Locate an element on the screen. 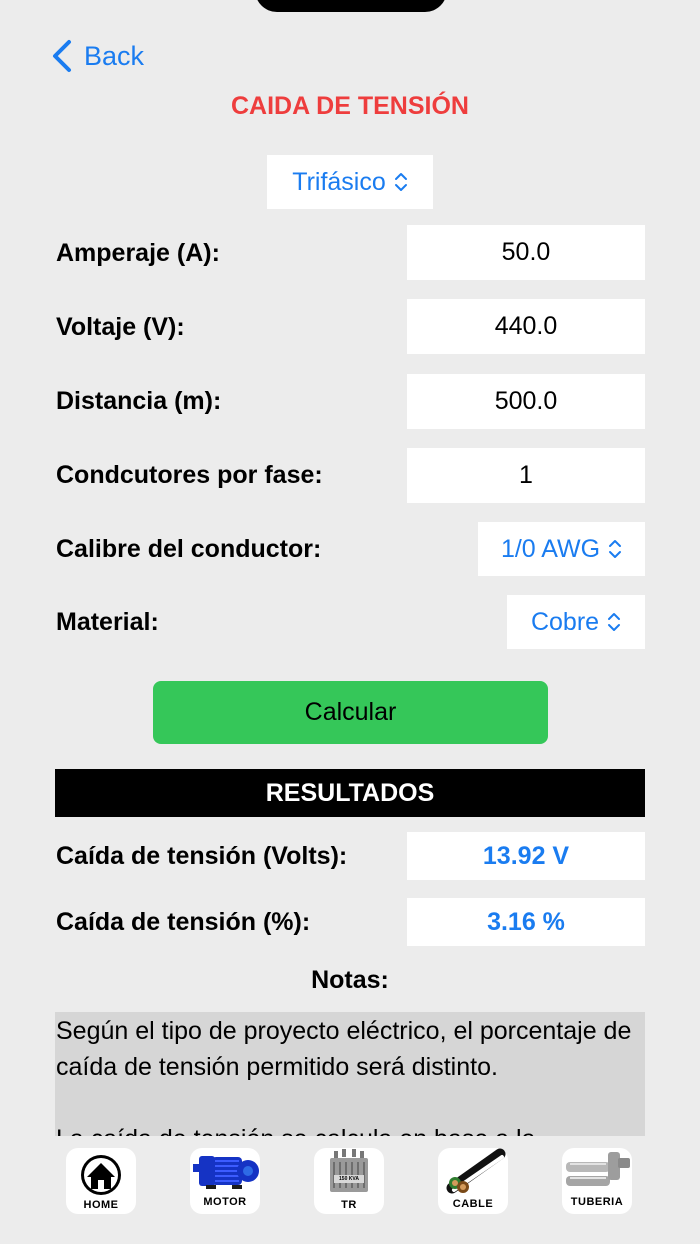 The width and height of the screenshot is (700, 1244). voltage-drop-volts-value: 13.92 V is located at coordinates (526, 856).